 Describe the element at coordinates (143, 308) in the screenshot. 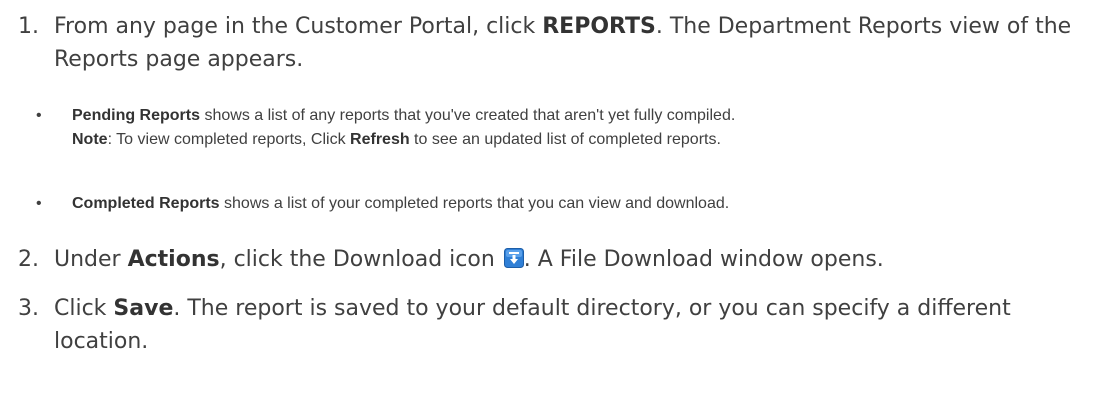

I see `ui-term-save: Save` at that location.